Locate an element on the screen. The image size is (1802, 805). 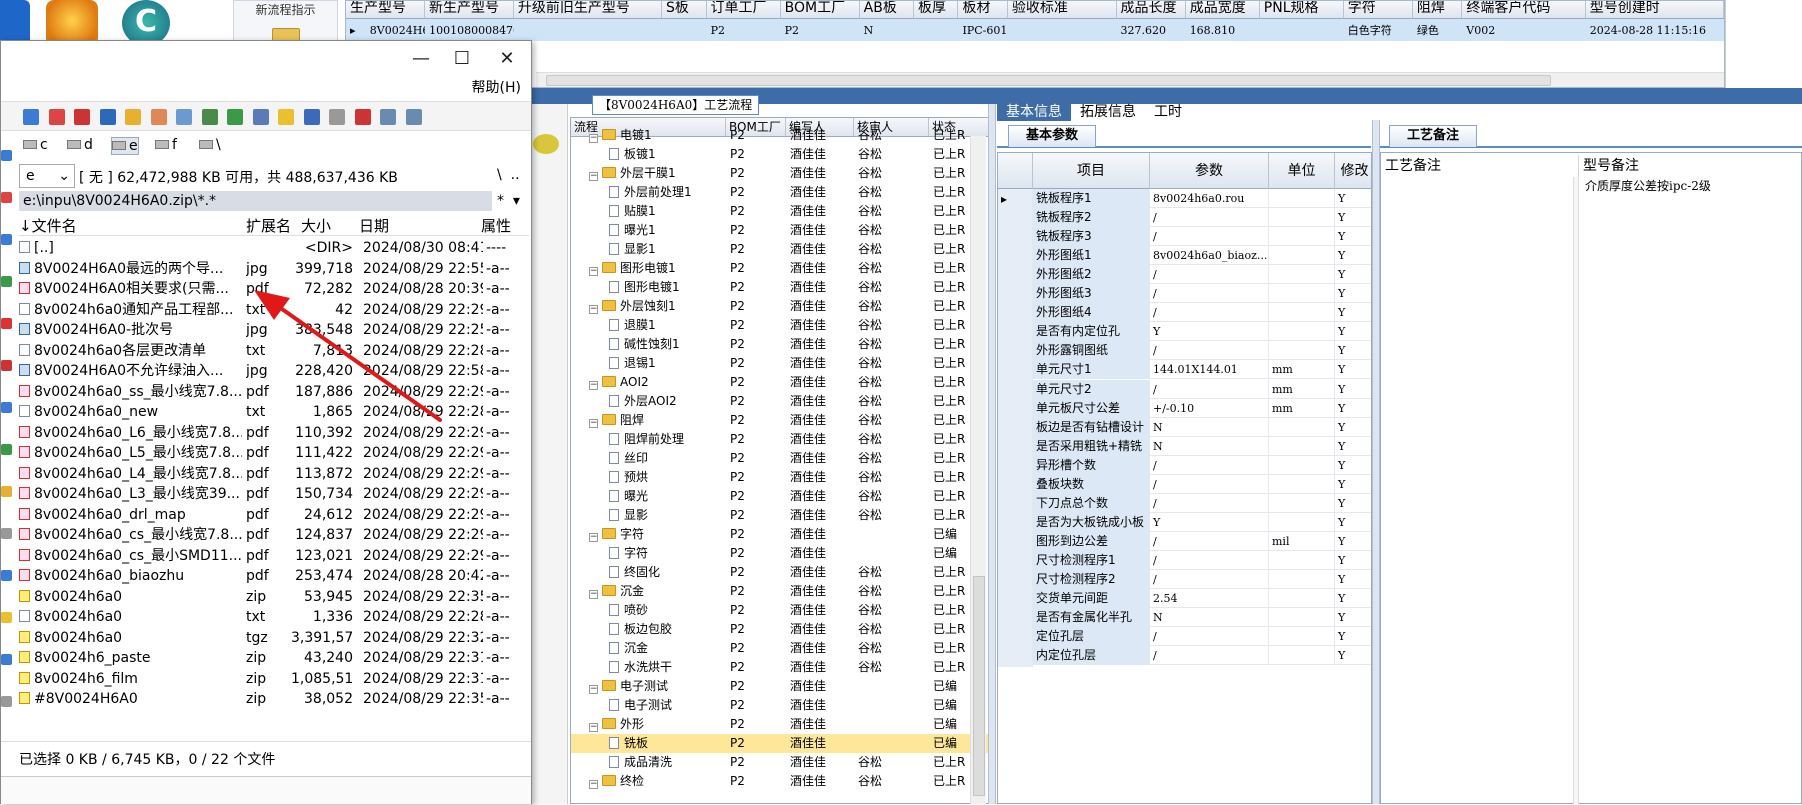
param-row: 外形图纸2/ Y is located at coordinates (1184, 276).